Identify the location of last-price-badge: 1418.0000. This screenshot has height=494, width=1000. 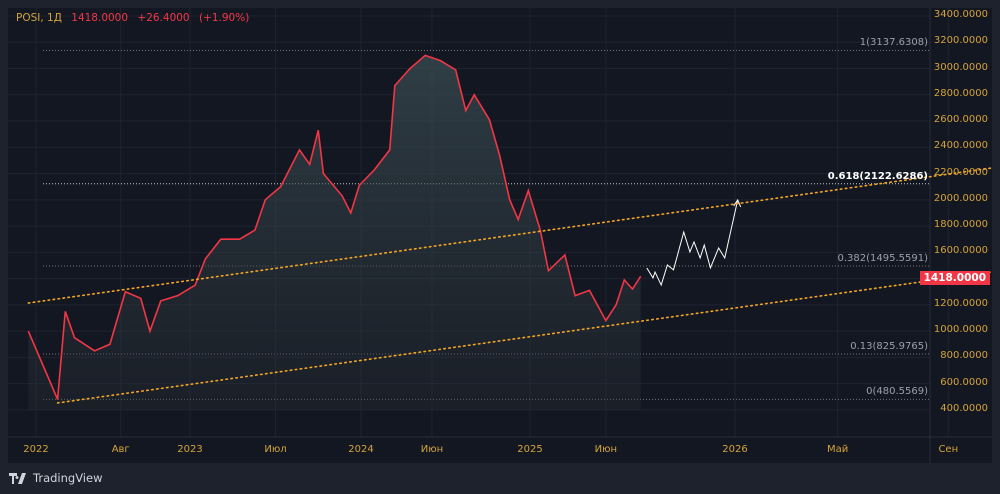
(954, 278).